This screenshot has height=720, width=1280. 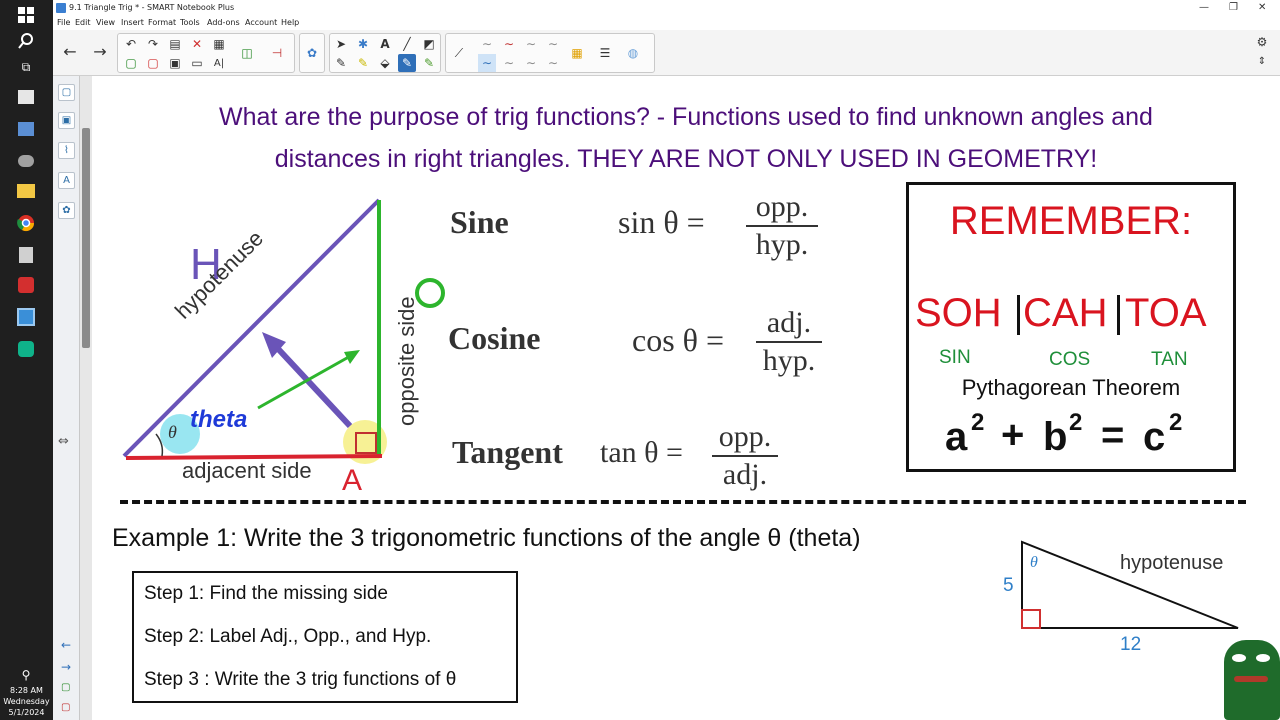 I want to click on edit-tool-group: ↶ ↷ ▤ ✕ ▦ ▢ ▢ ▣ ▭ A| ◫ ⊣, so click(x=206, y=53).